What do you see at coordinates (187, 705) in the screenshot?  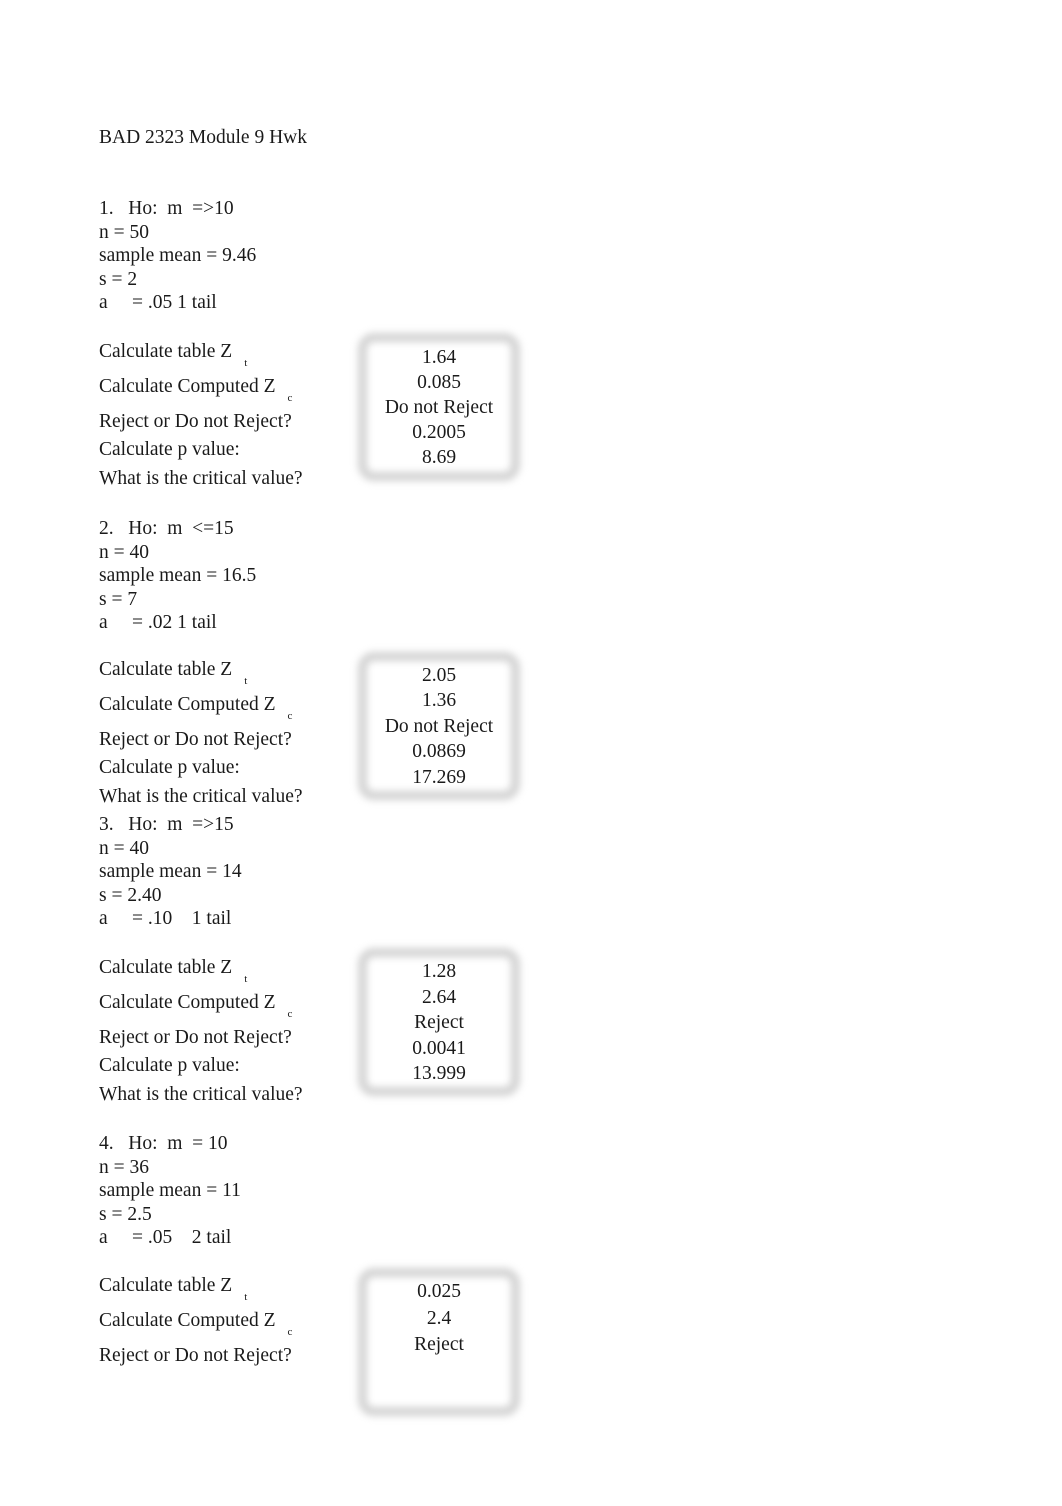 I see `prompt-computed-z-2-label: Calculate Computed Z` at bounding box center [187, 705].